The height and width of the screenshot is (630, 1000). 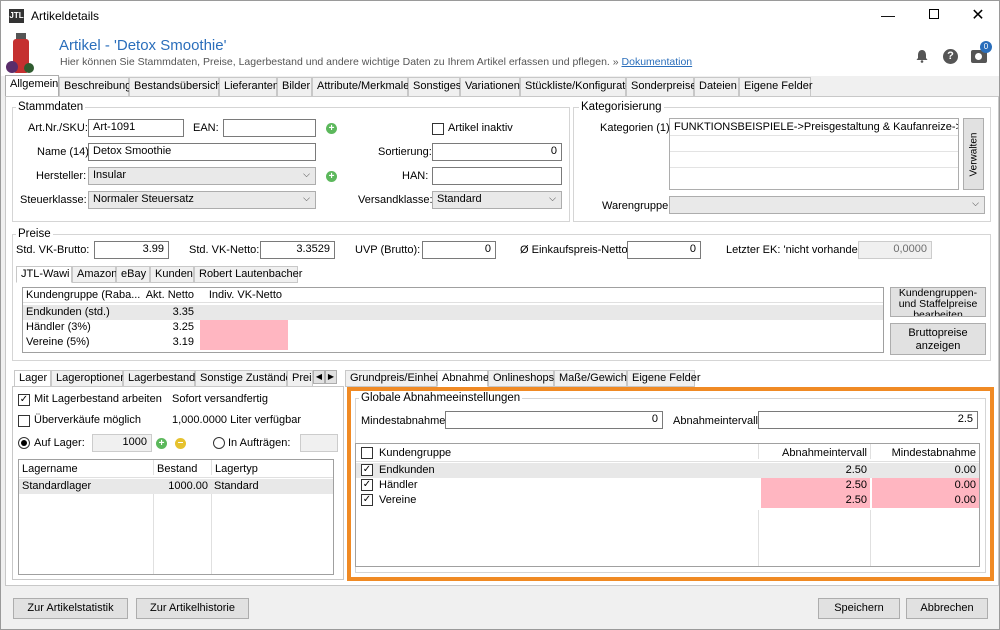 What do you see at coordinates (554, 420) in the screenshot?
I see `mindestabnahme-input: 0` at bounding box center [554, 420].